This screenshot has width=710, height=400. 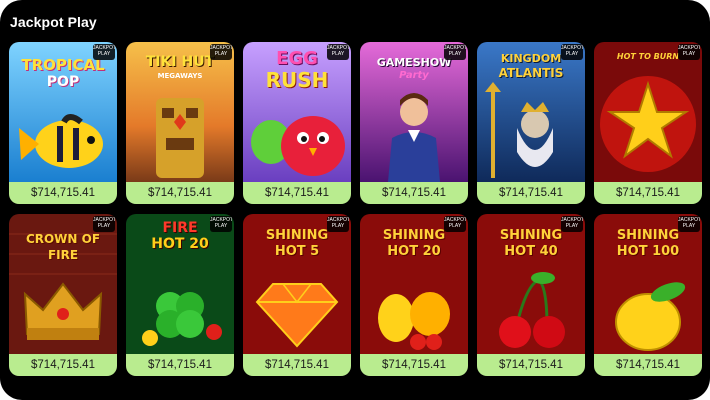 What do you see at coordinates (180, 295) in the screenshot?
I see `game-tile-fire-hot-20: FIRE HOT 20 JACKPOT PLAY $714,715.41` at bounding box center [180, 295].